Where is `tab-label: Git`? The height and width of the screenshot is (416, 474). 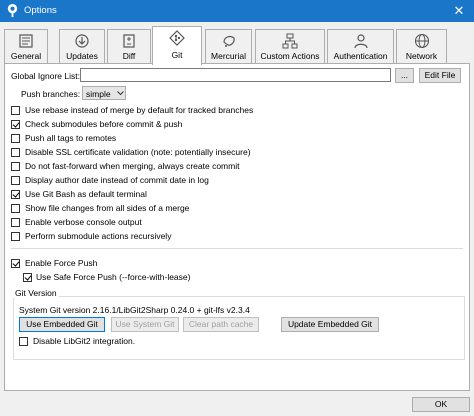
tab-label: Git is located at coordinates (177, 55).